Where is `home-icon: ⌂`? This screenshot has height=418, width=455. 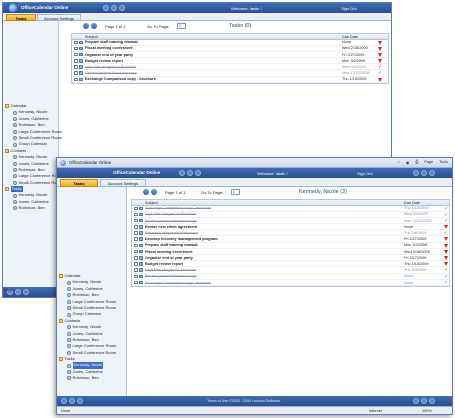
home-icon: ⌂ is located at coordinates (399, 162).